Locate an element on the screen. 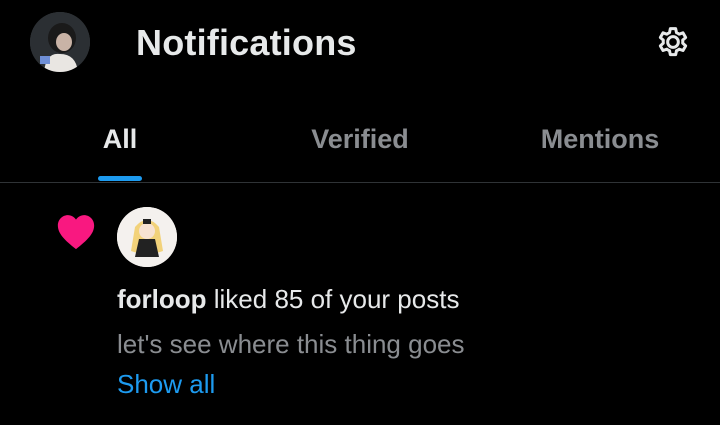 The image size is (720, 425). profile-avatar is located at coordinates (60, 42).